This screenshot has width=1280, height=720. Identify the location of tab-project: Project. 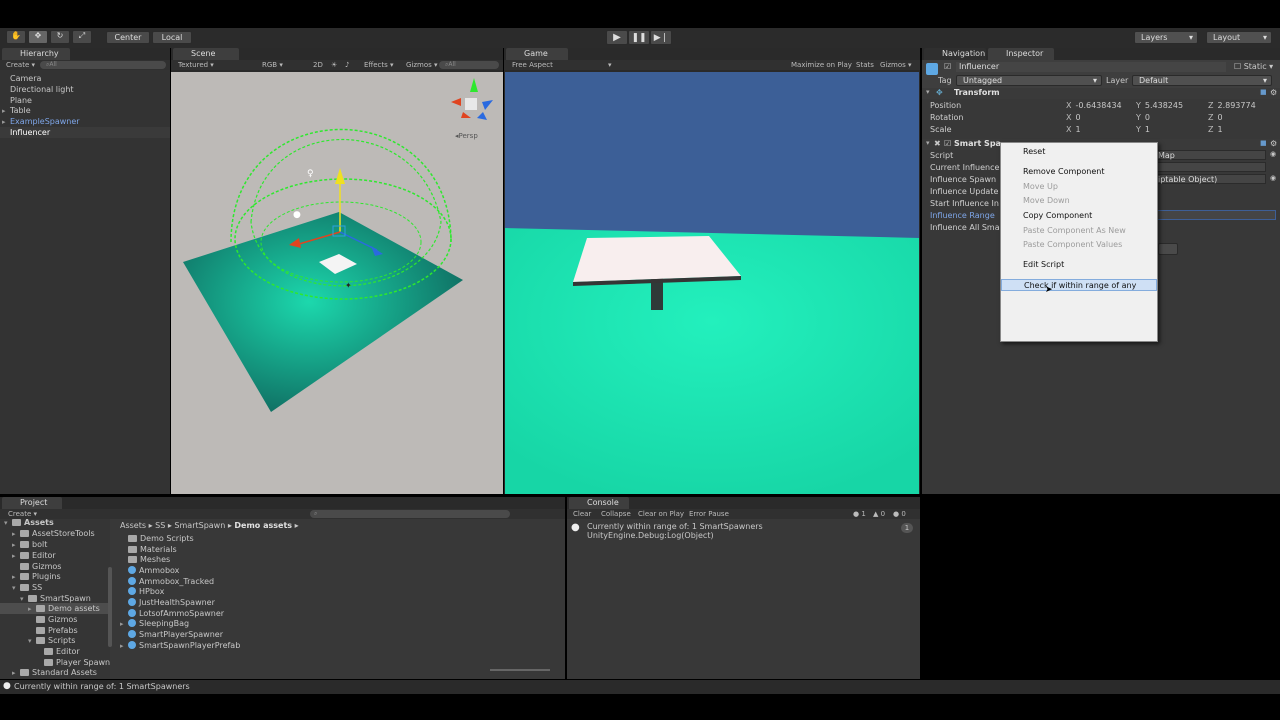
(32, 503).